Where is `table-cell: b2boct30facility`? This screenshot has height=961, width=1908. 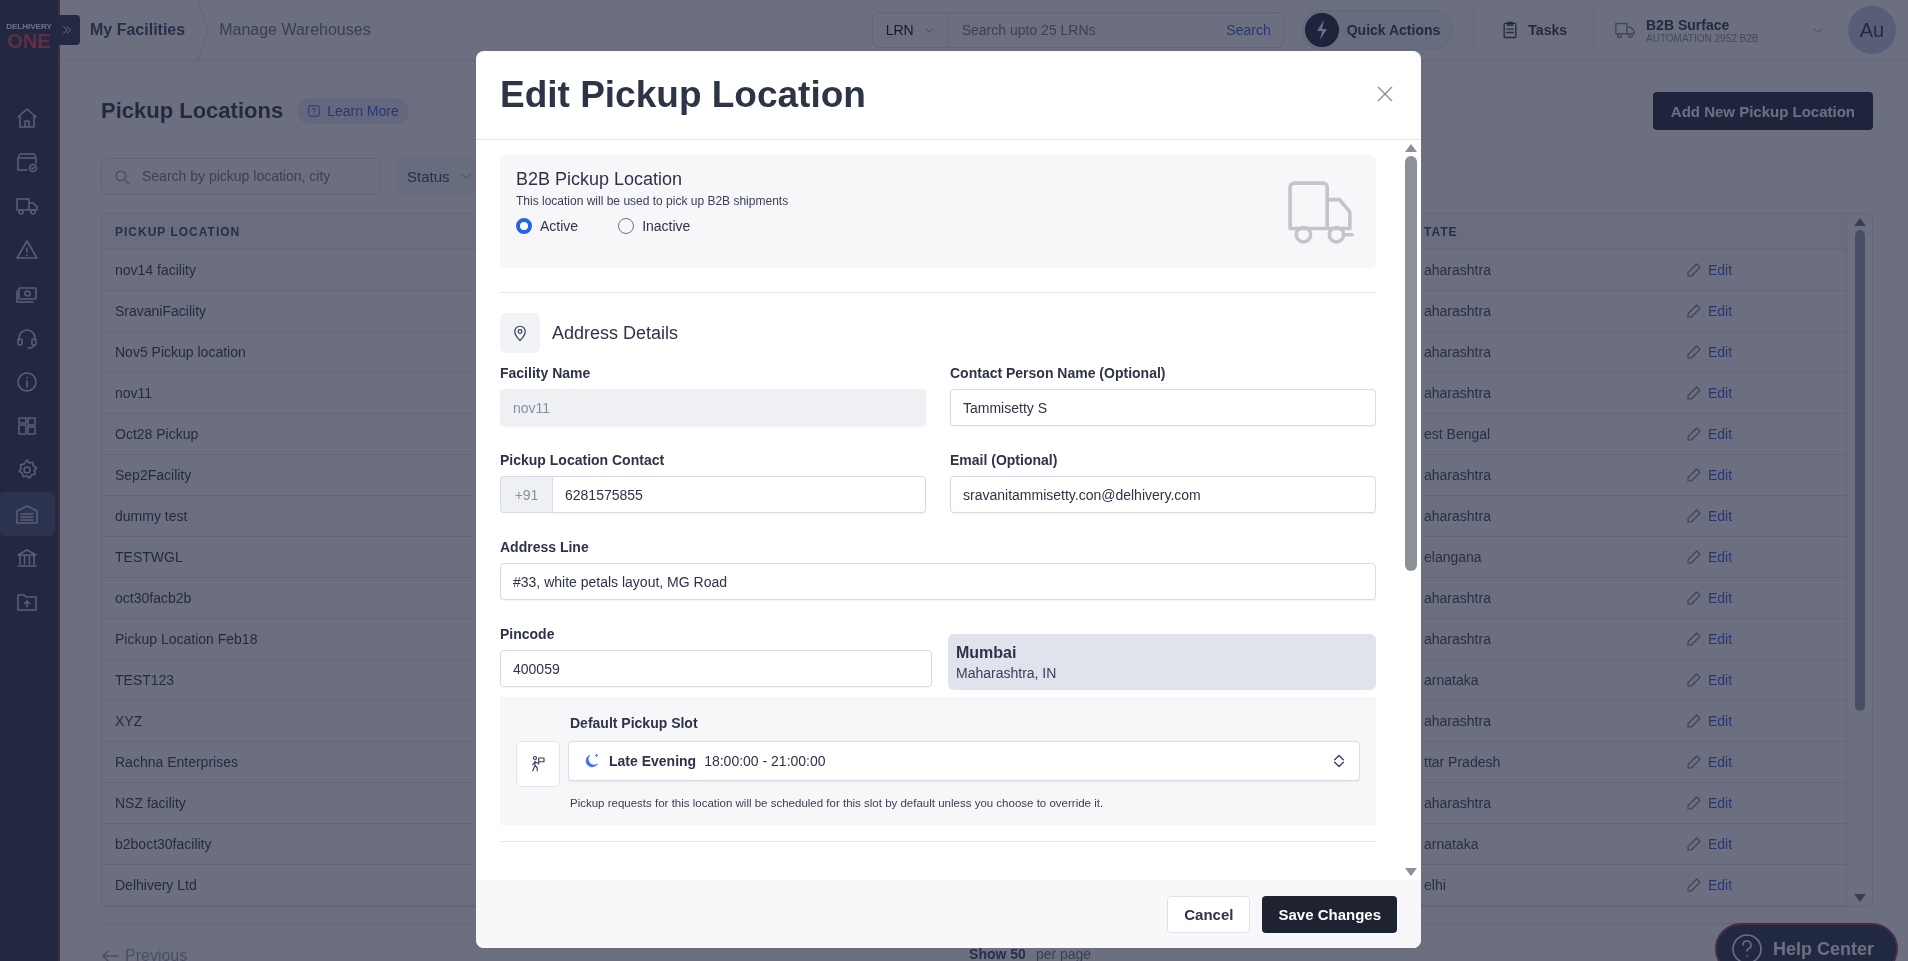 table-cell: b2boct30facility is located at coordinates (163, 844).